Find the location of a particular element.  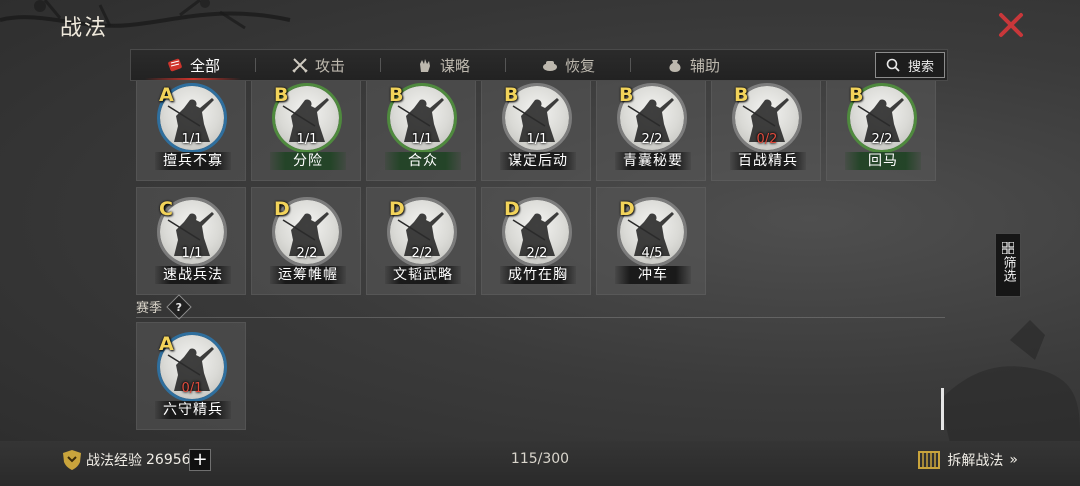

tactic-name: 回马 is located at coordinates (883, 161).